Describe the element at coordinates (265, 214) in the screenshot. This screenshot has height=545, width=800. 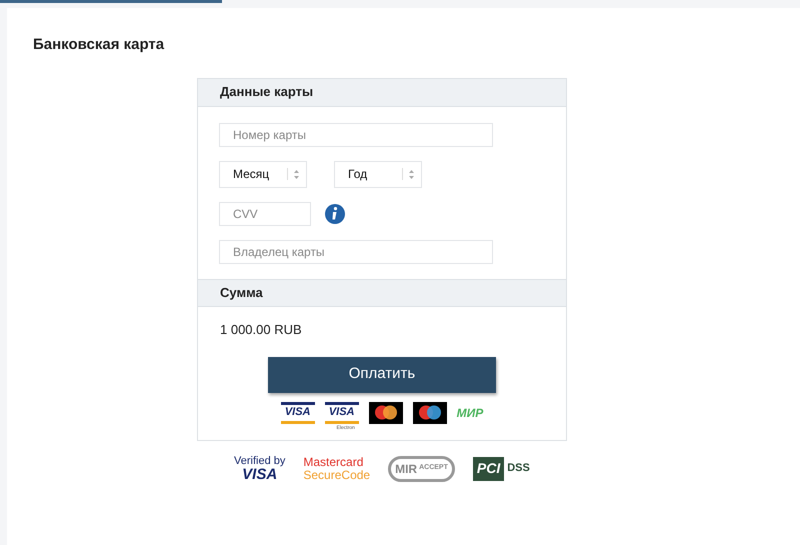
I see `cvv-field: CVV` at that location.